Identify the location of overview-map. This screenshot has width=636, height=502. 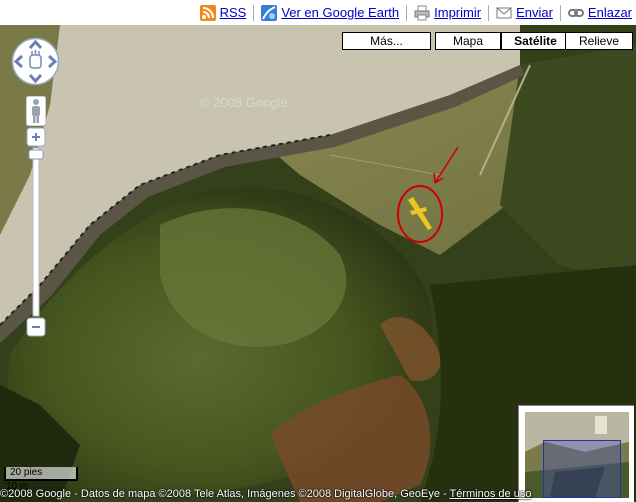
(576, 453).